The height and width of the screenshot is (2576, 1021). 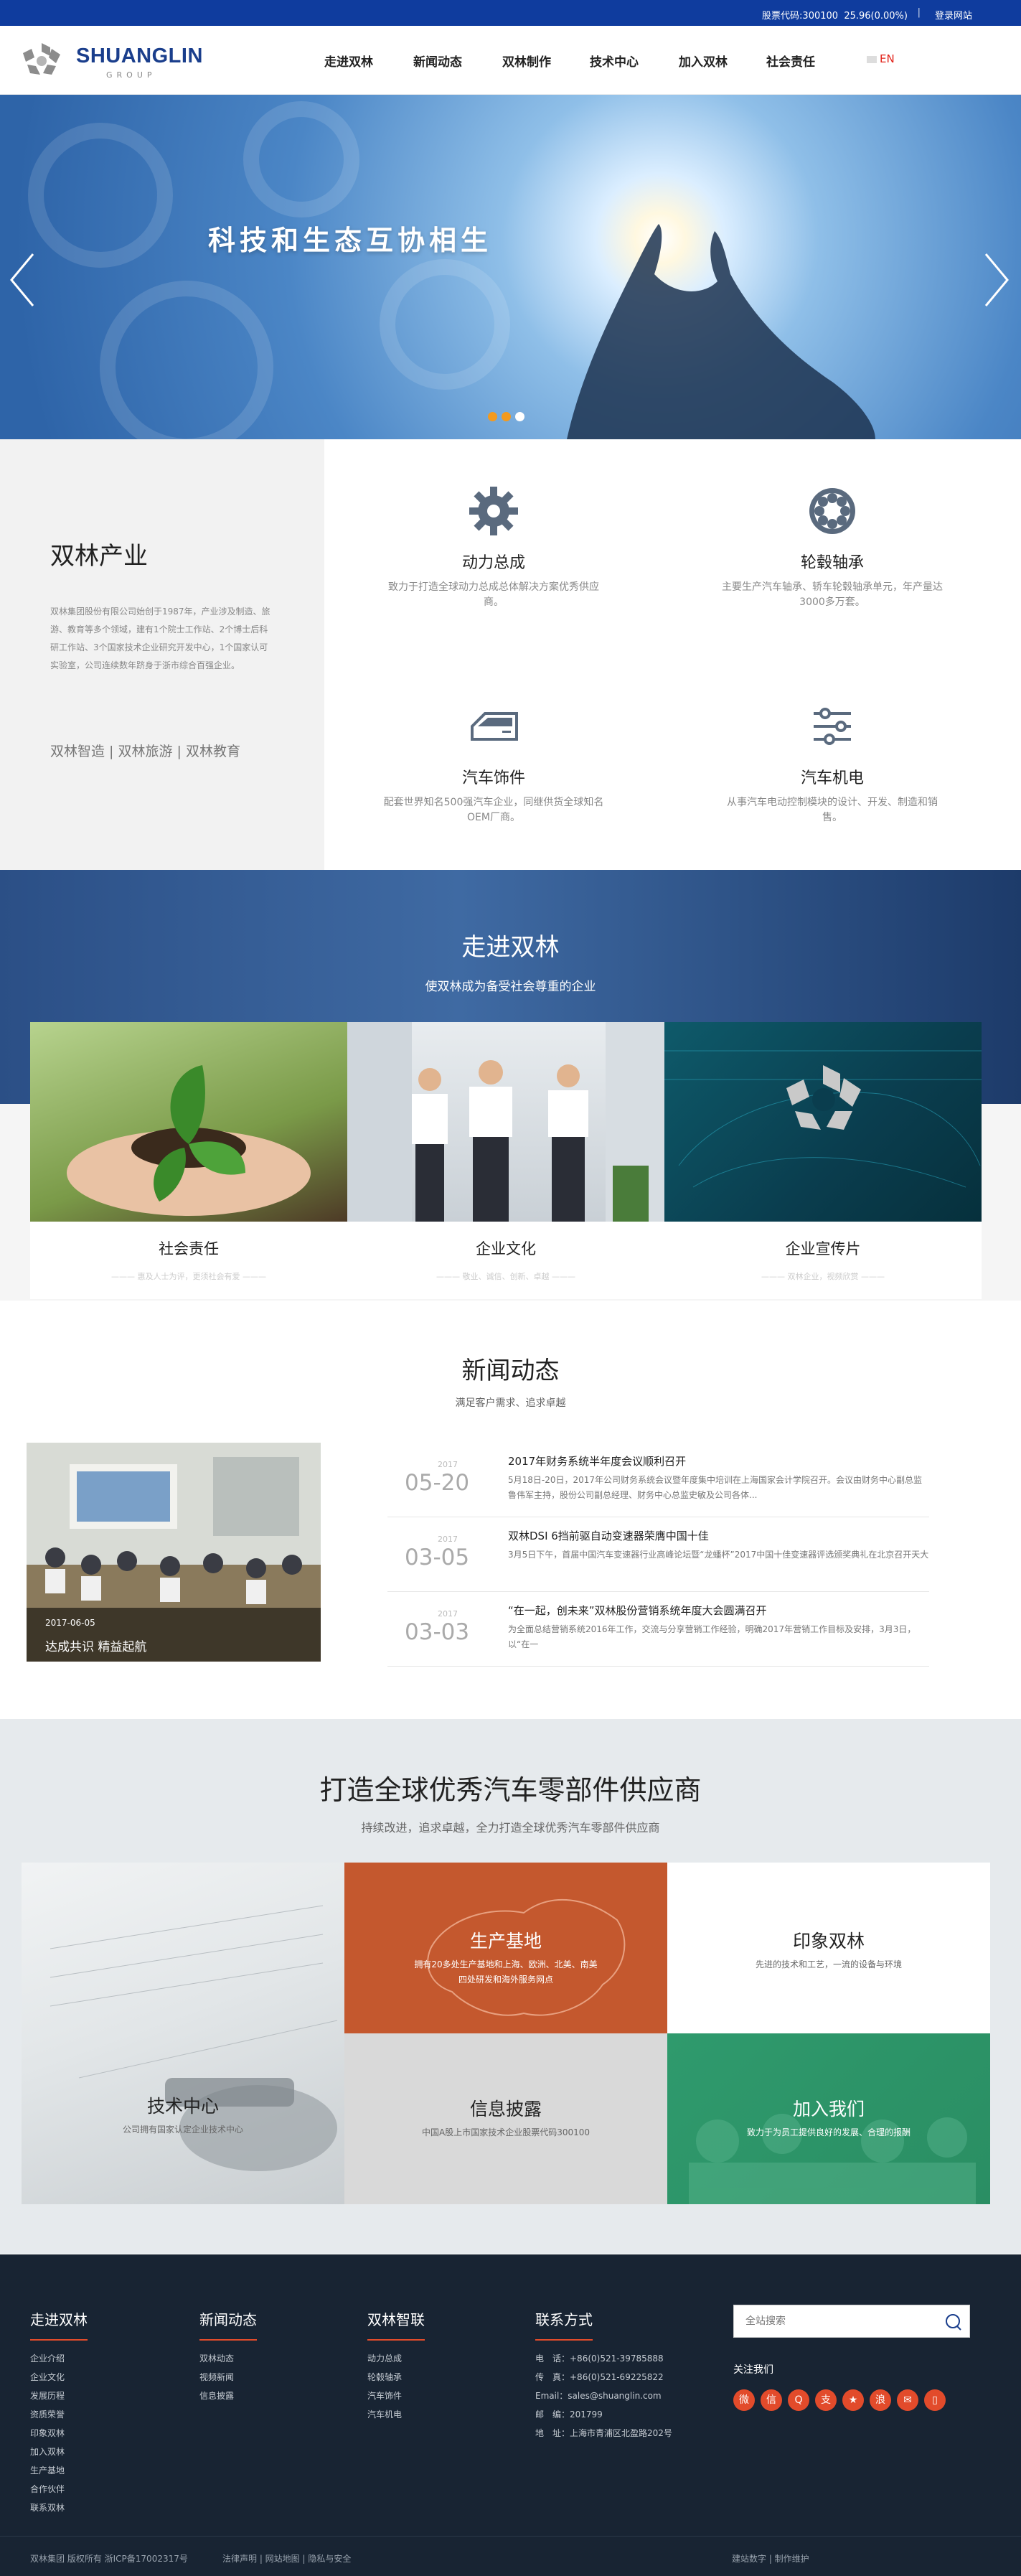 I want to click on mobile-icon: ▯, so click(x=935, y=2400).